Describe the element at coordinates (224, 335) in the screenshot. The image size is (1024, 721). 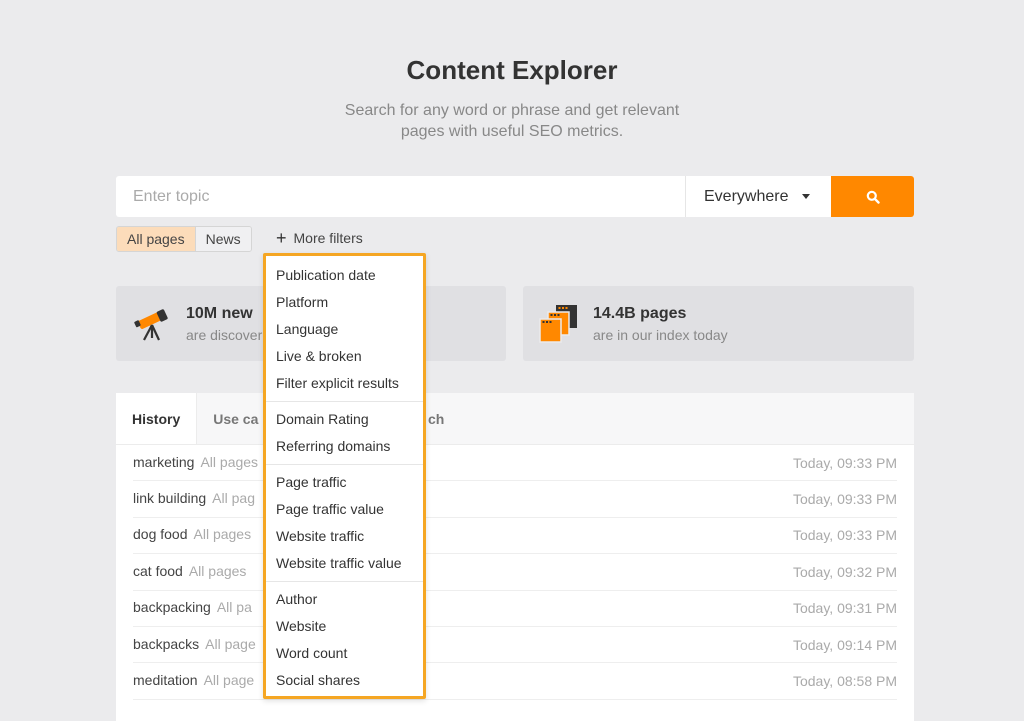
I see `stat-sub-new-pages: are discover` at that location.